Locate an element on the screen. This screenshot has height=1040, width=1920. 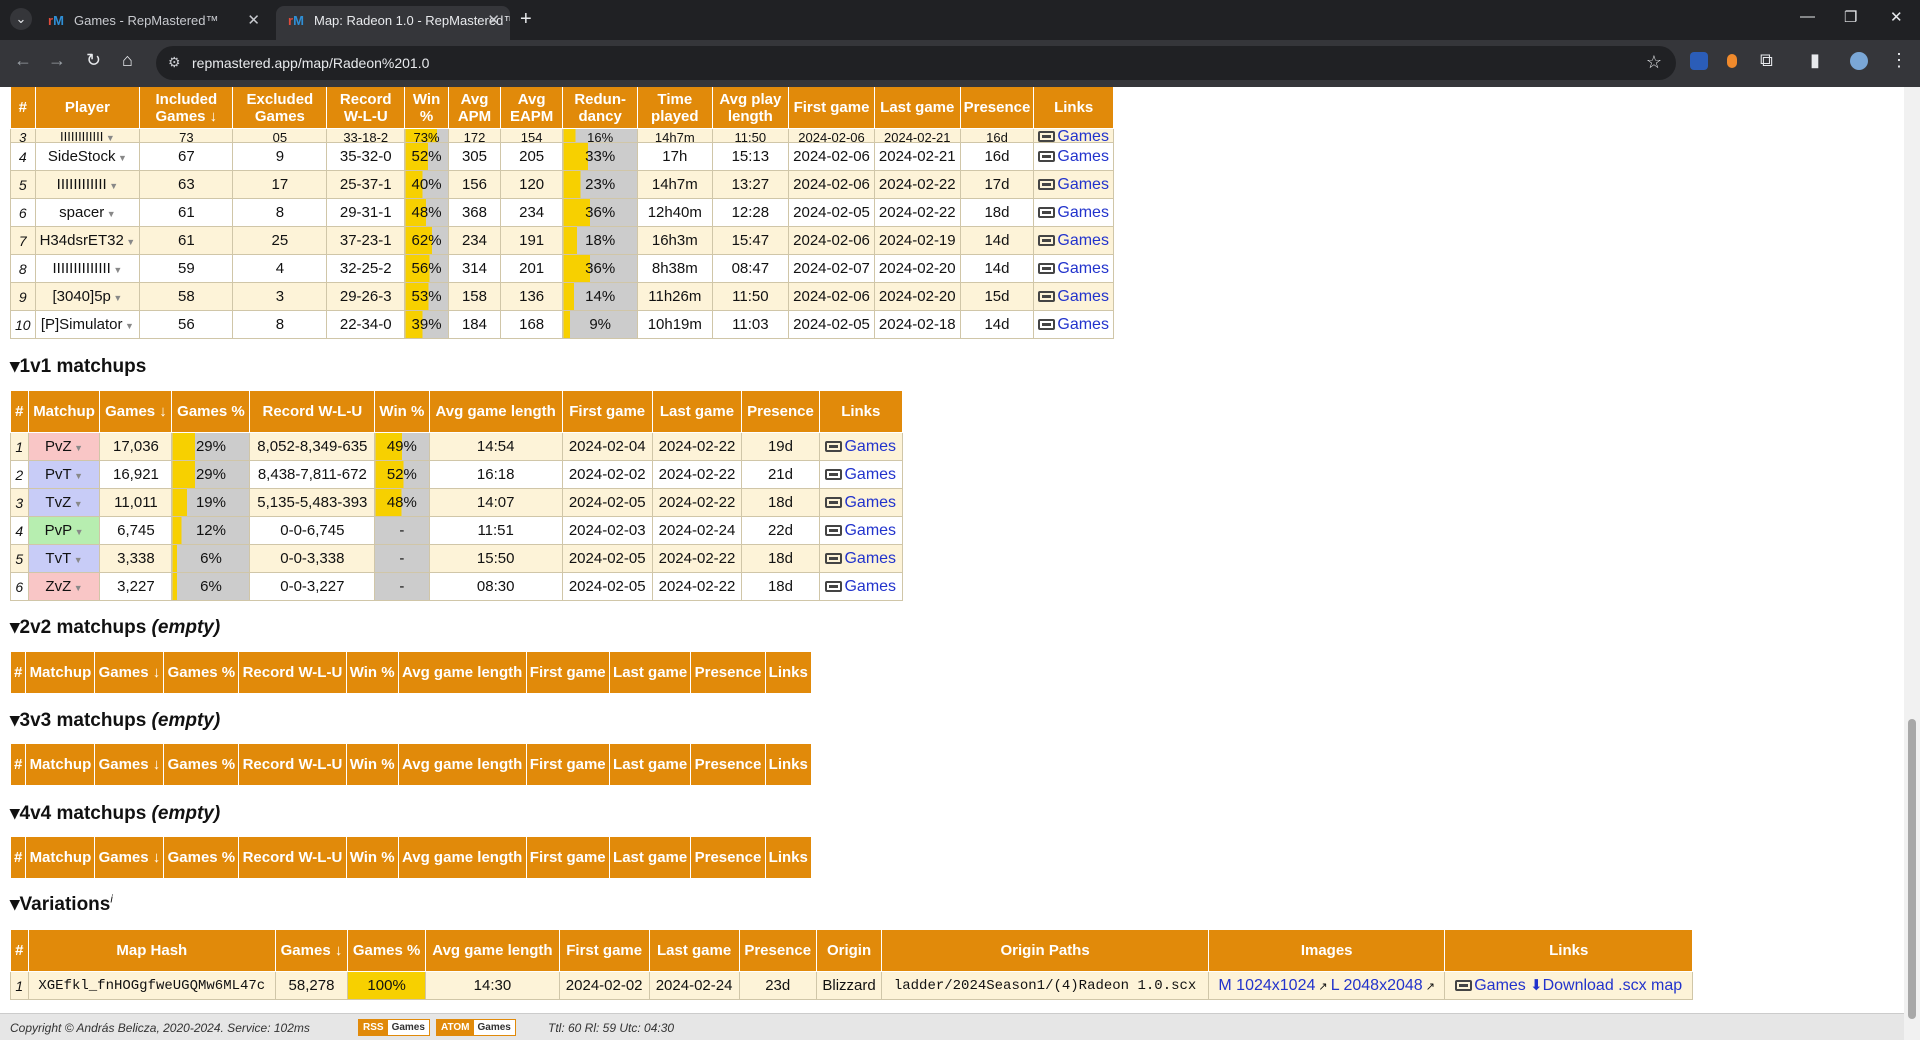
download-map-link: Download .scx map is located at coordinates (1613, 985).